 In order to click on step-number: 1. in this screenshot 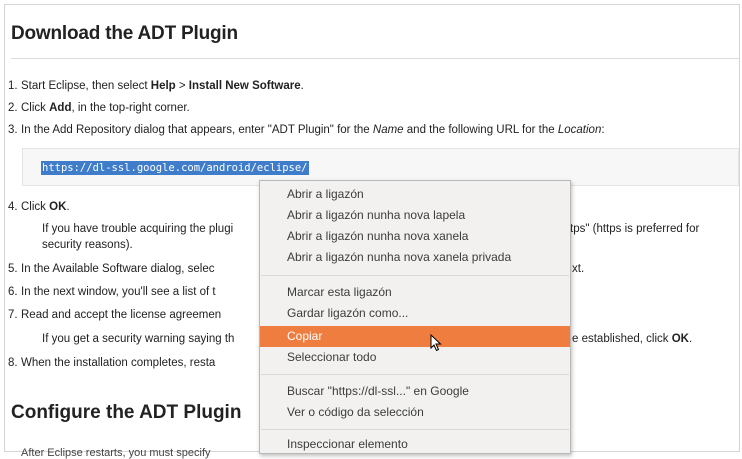, I will do `click(13, 86)`.